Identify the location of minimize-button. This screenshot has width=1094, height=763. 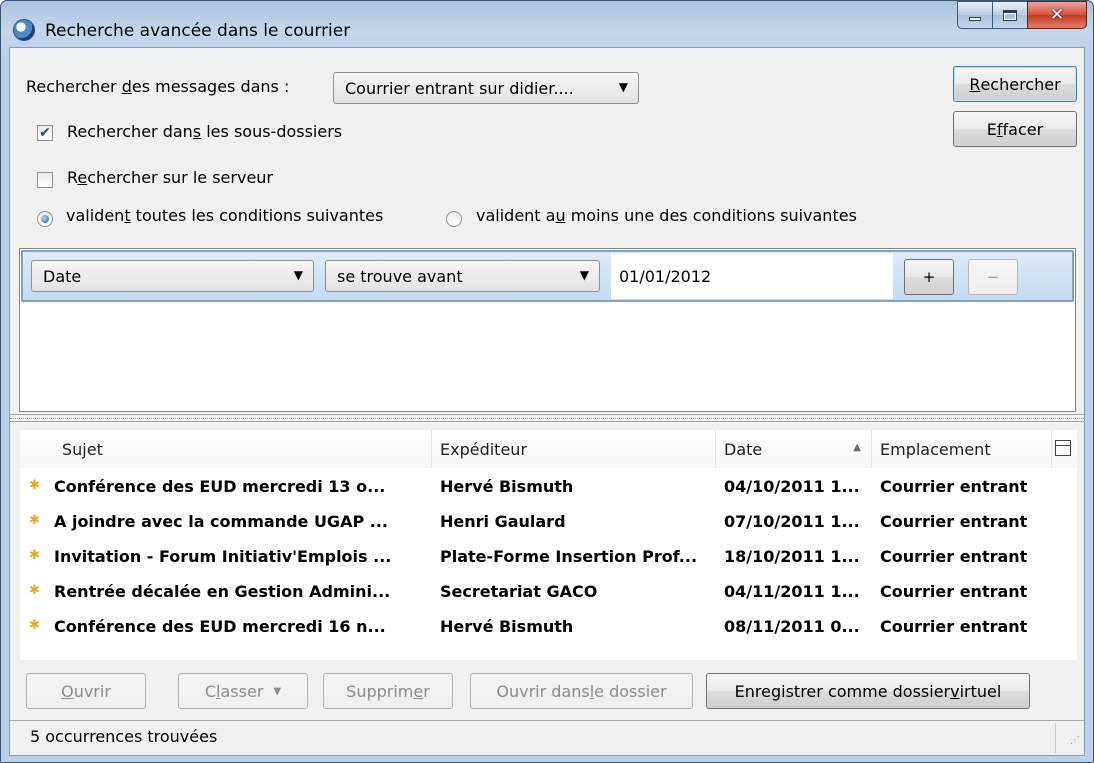
(975, 15).